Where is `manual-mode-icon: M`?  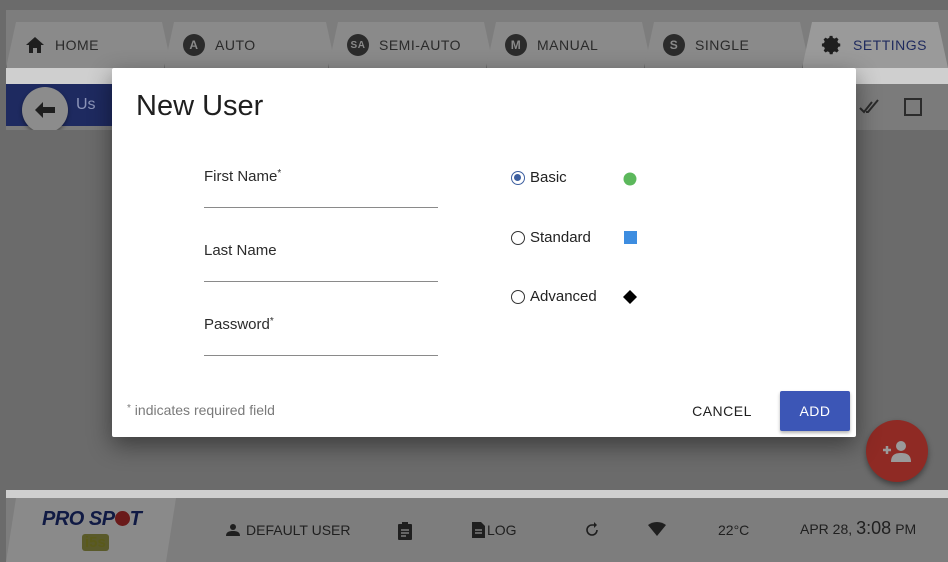
manual-mode-icon: M is located at coordinates (516, 45).